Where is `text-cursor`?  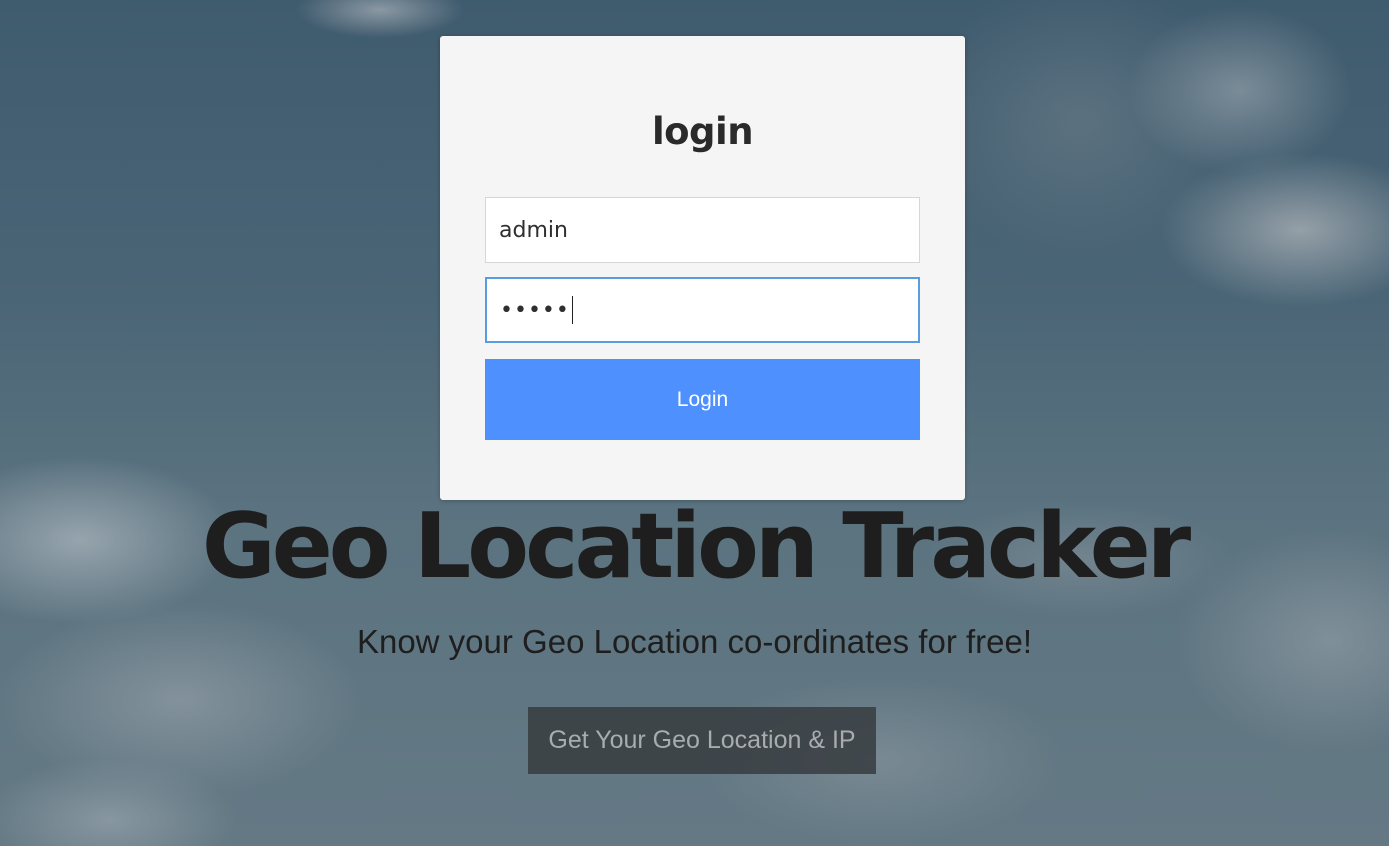 text-cursor is located at coordinates (572, 310).